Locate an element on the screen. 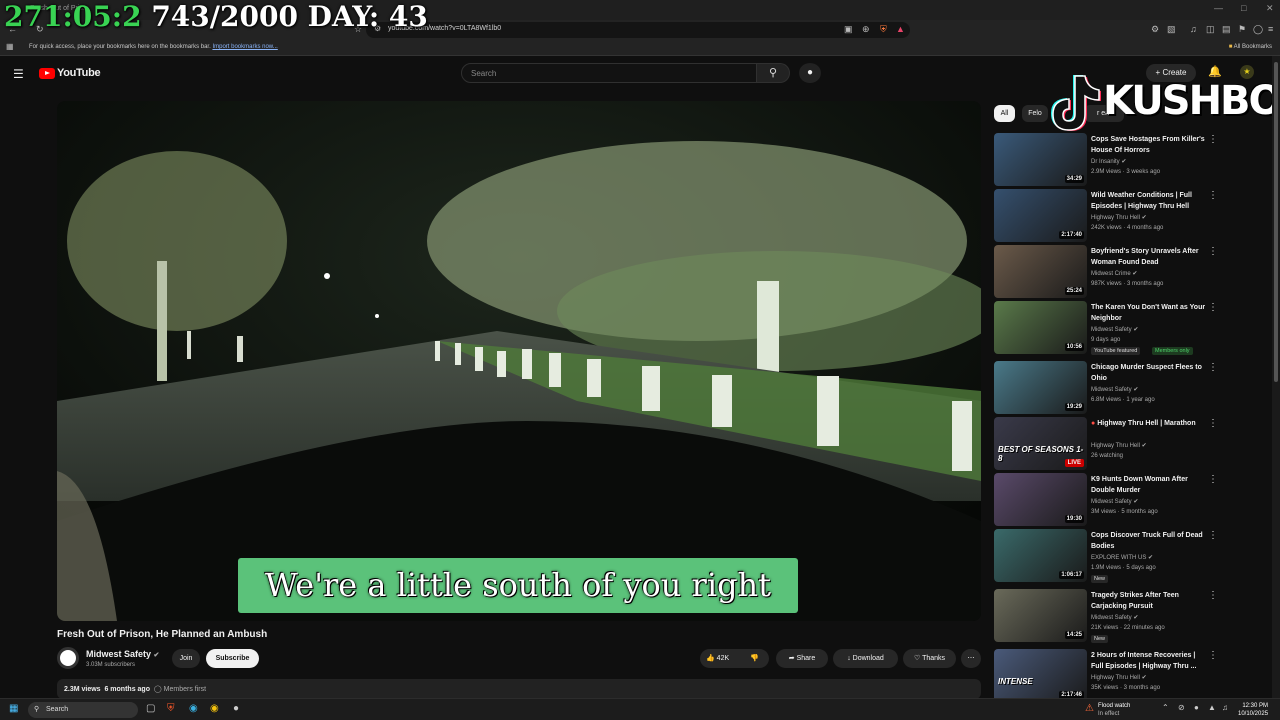  menu-icon: ≡ is located at coordinates (1270, 29).